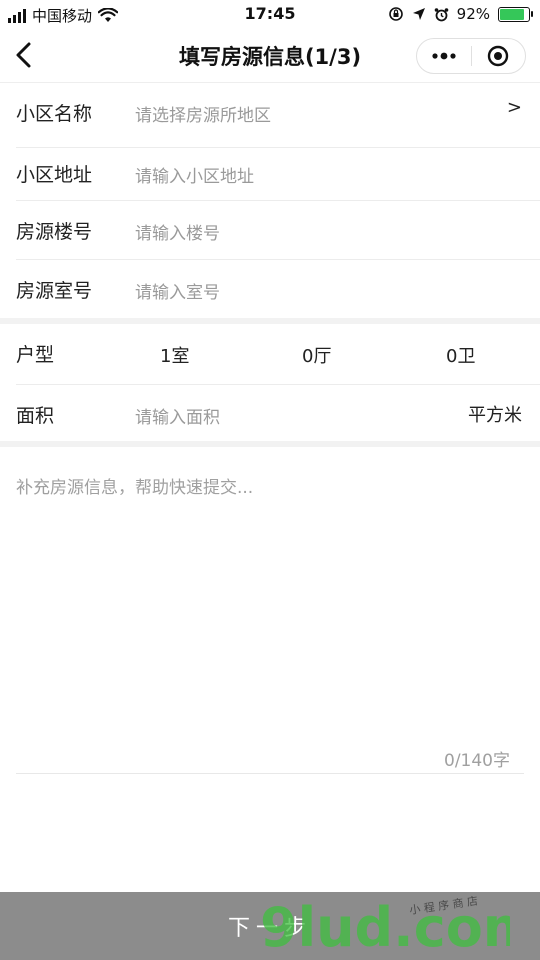 Image resolution: width=540 pixels, height=960 pixels. What do you see at coordinates (278, 174) in the screenshot?
I see `community-address-row: 小区地址 请输入小区地址` at bounding box center [278, 174].